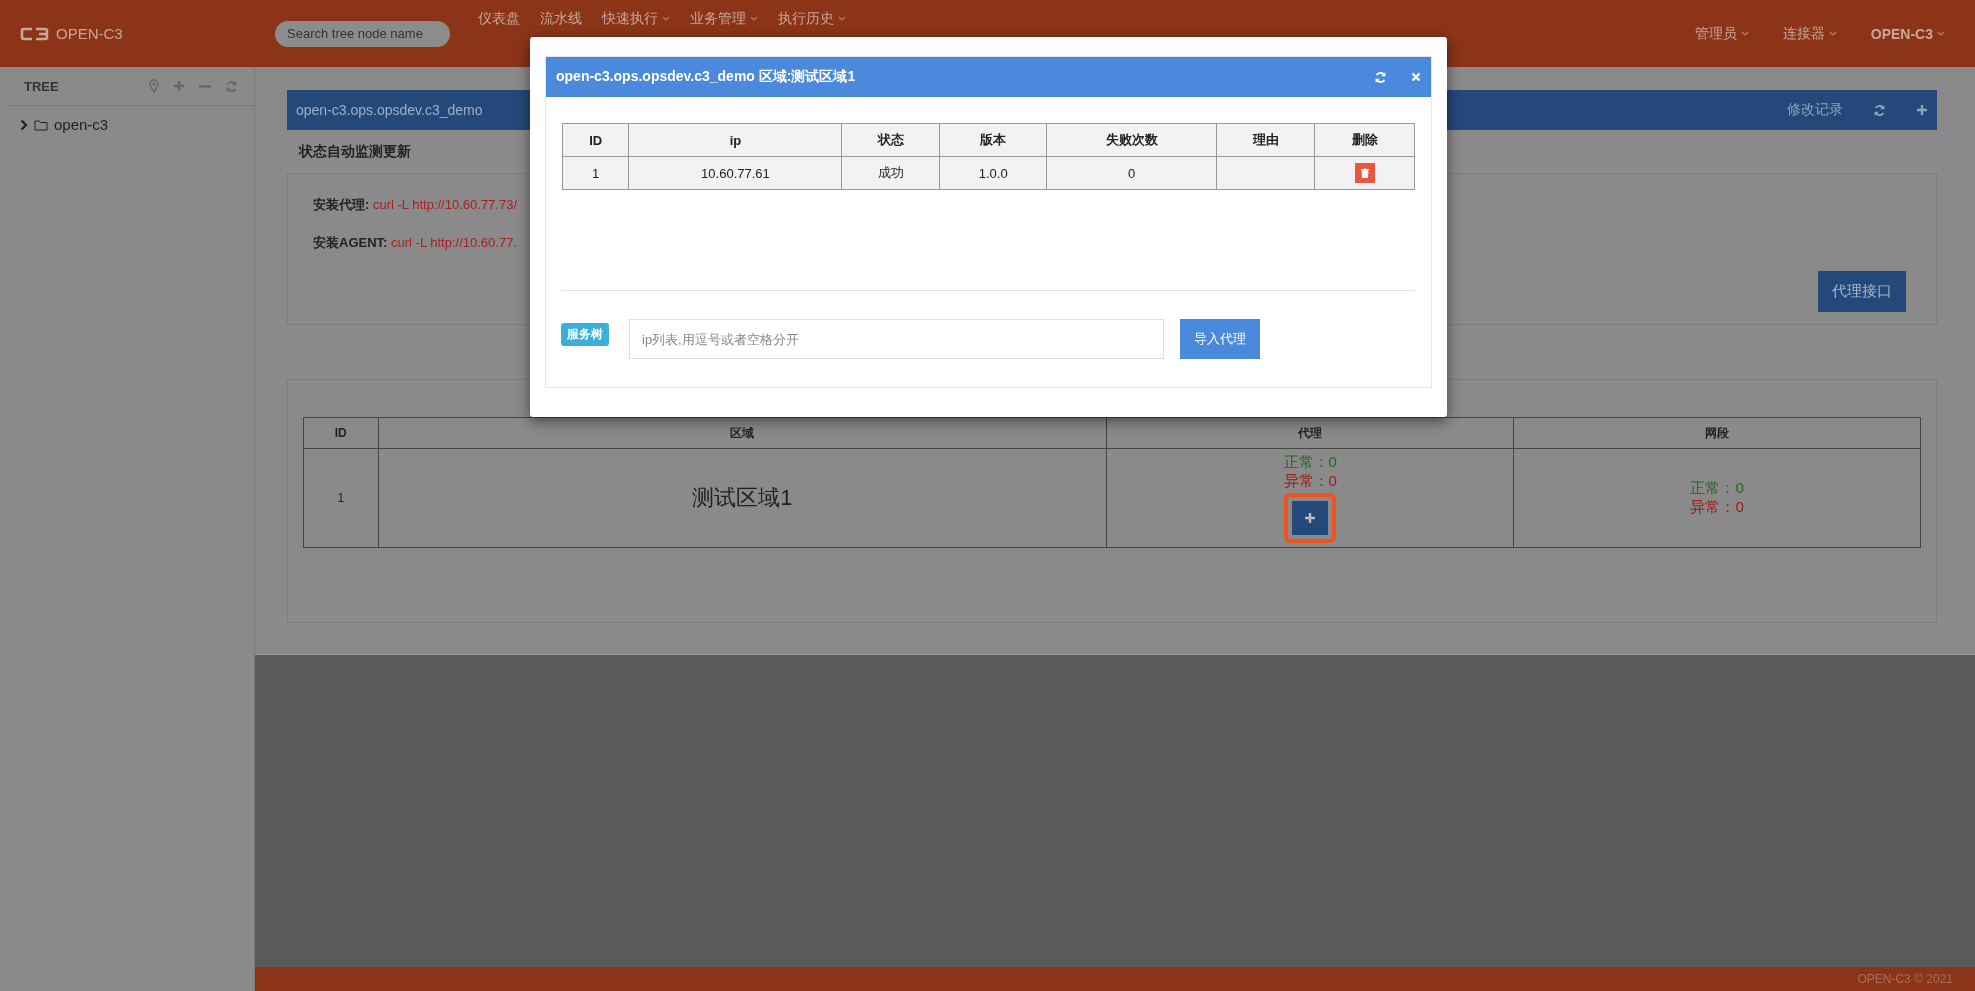  Describe the element at coordinates (89, 33) in the screenshot. I see `app-logo-text: OPEN-C3` at that location.